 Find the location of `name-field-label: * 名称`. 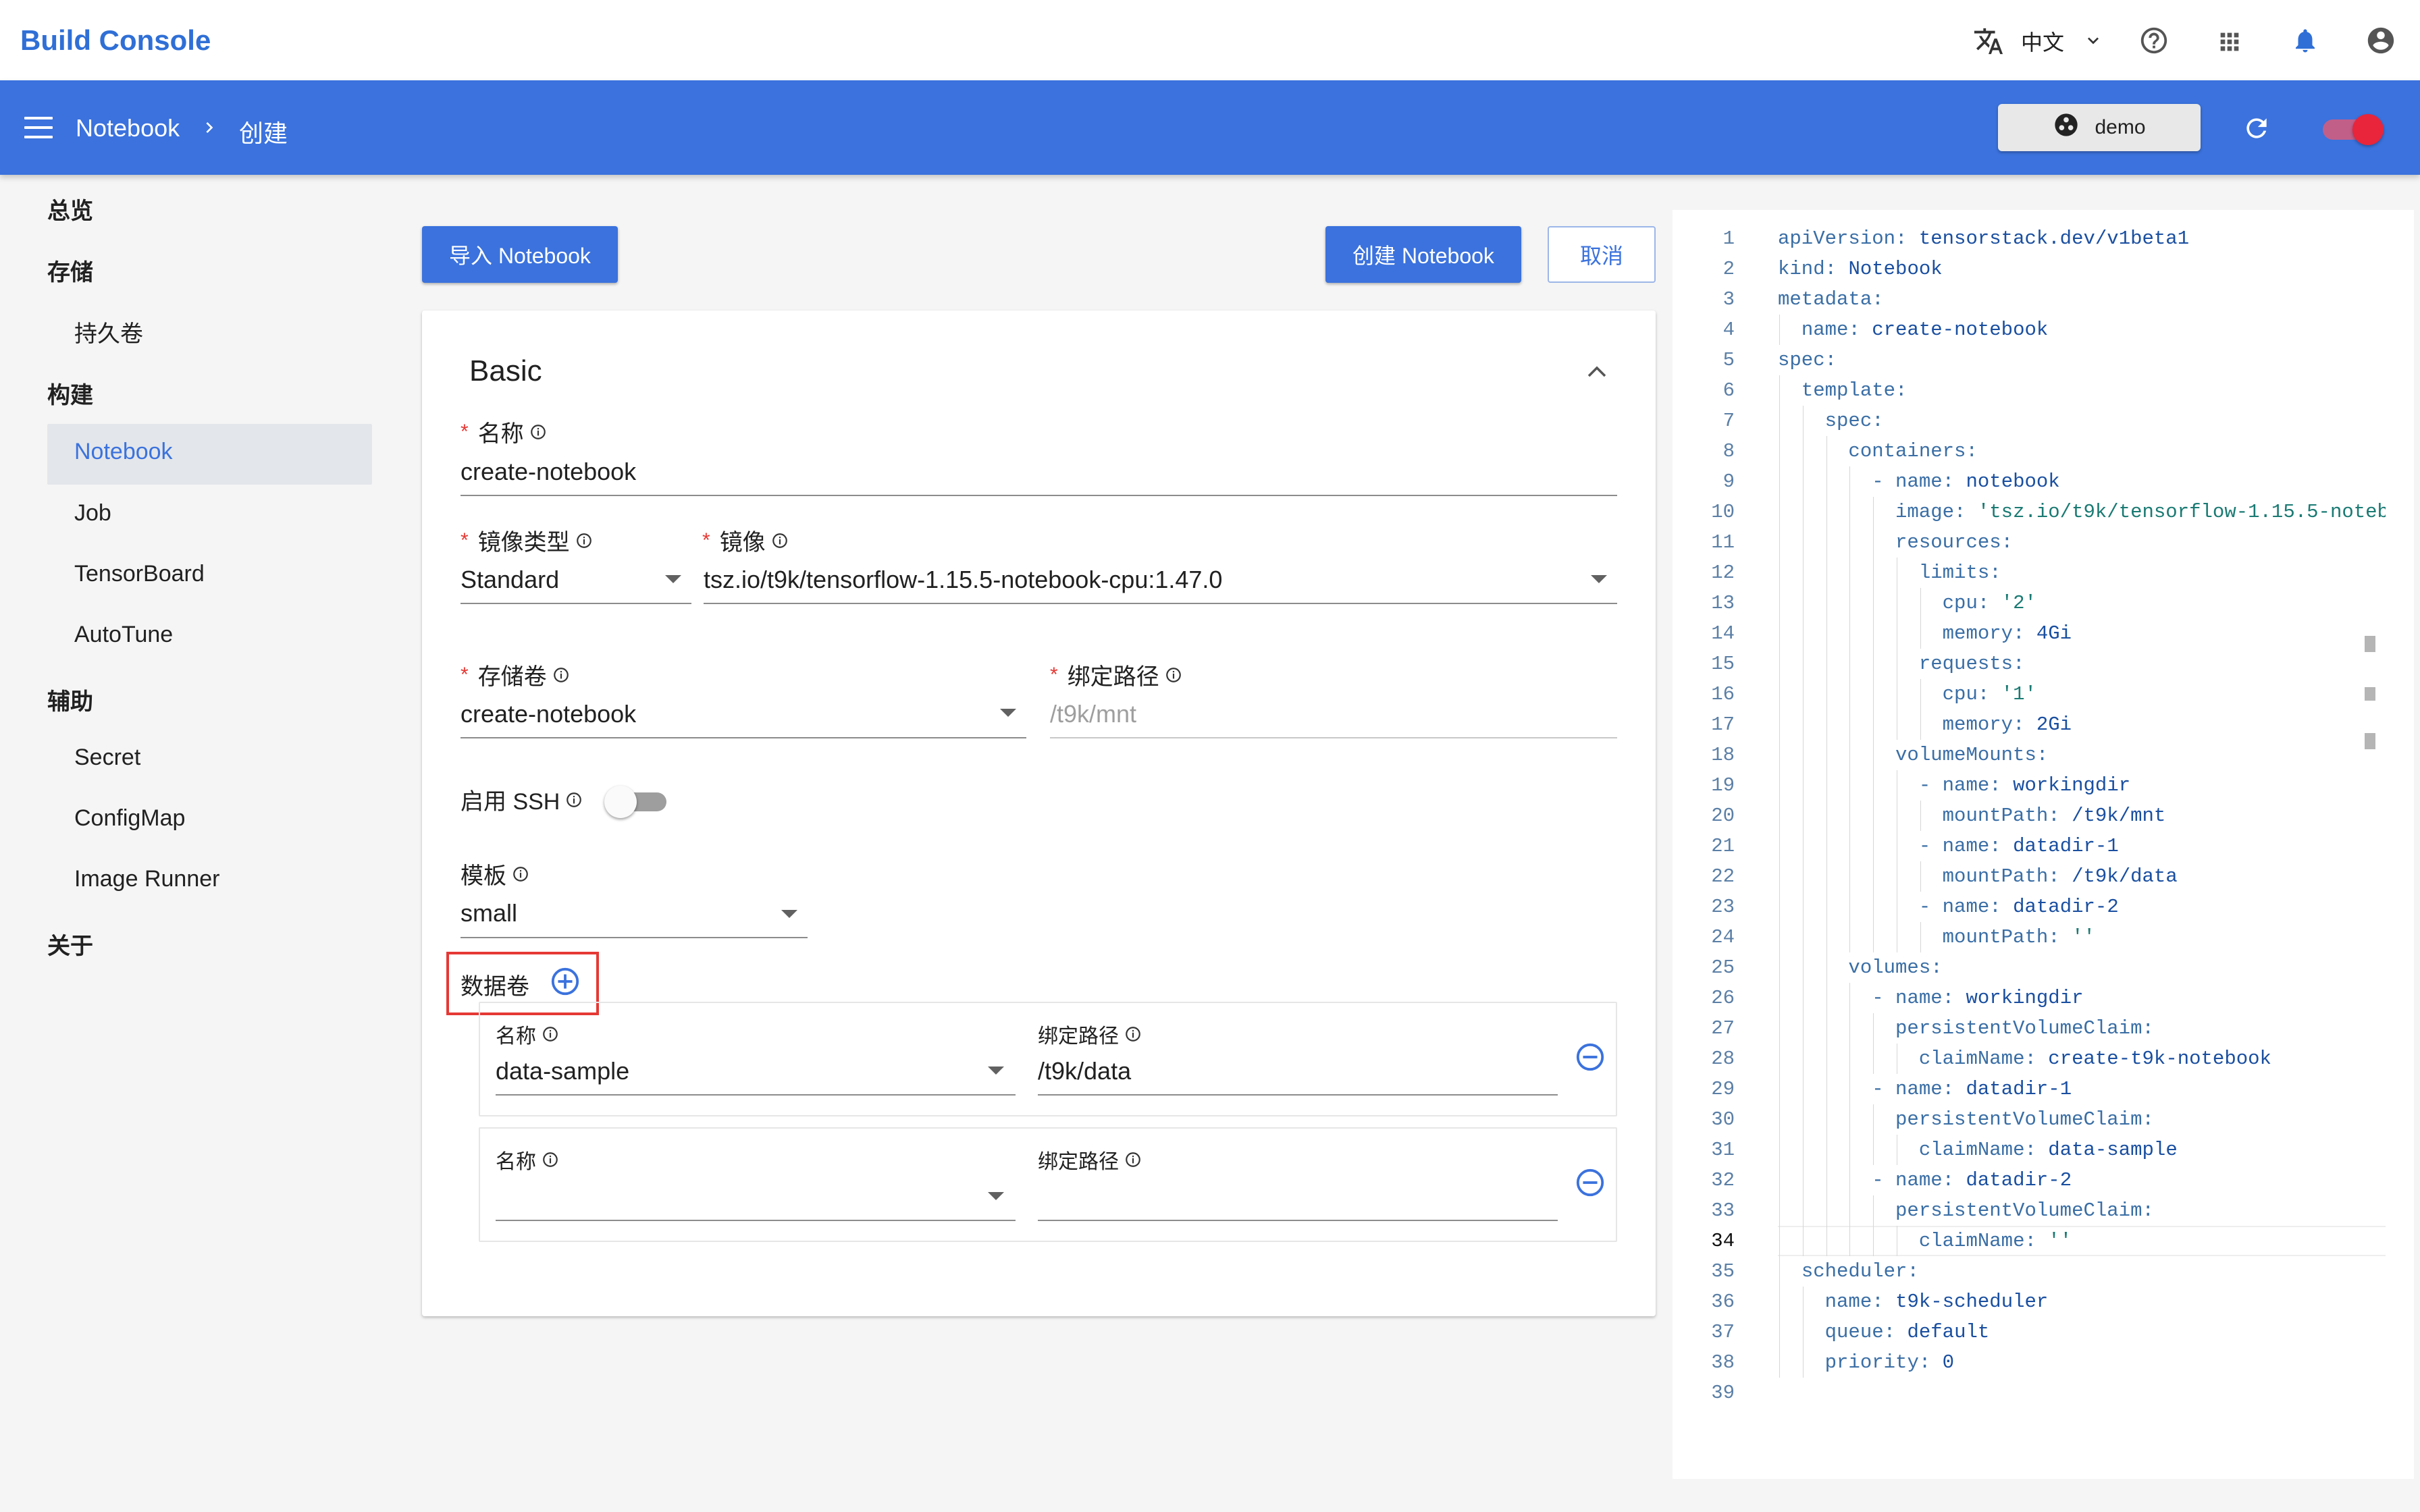

name-field-label: * 名称 is located at coordinates (504, 431).